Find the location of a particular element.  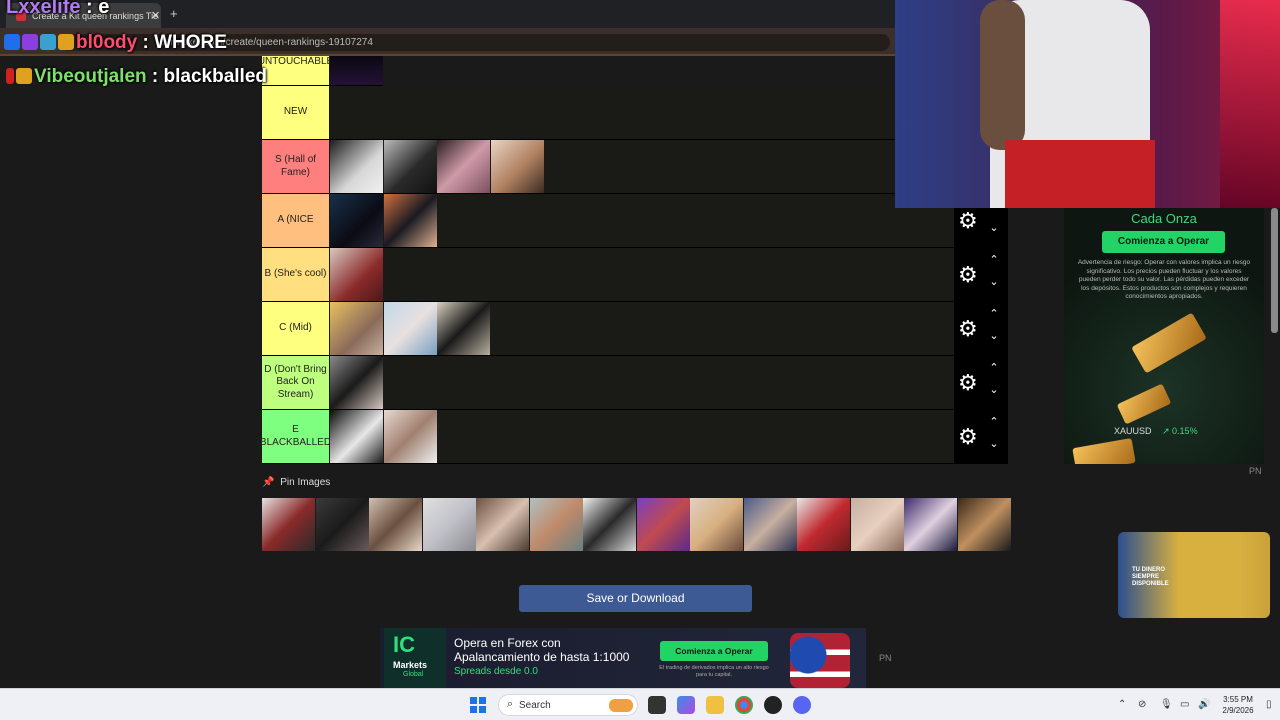

ad-line-2: Apalancamiento de hasta 1:1000 is located at coordinates (542, 657).